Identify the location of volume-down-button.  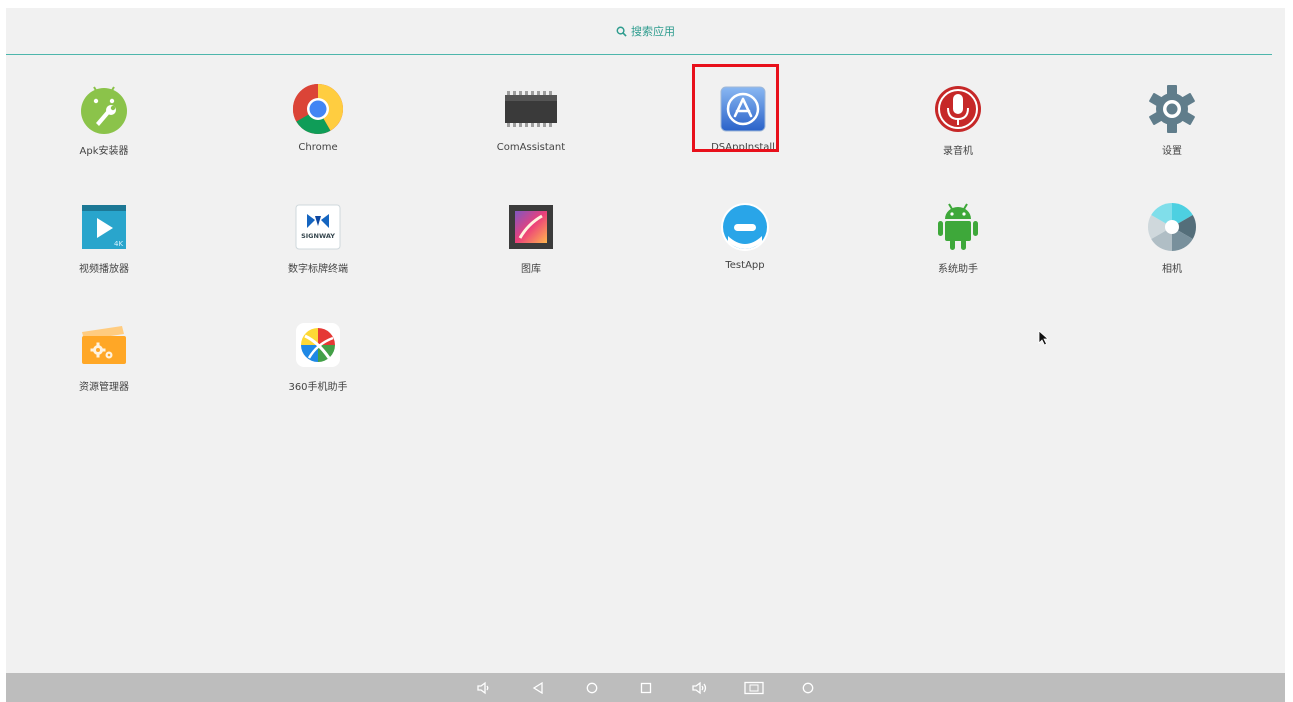
(484, 687).